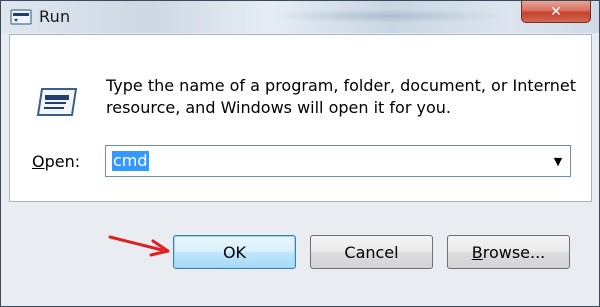 The width and height of the screenshot is (600, 307). Describe the element at coordinates (556, 12) in the screenshot. I see `close-button: ✕` at that location.